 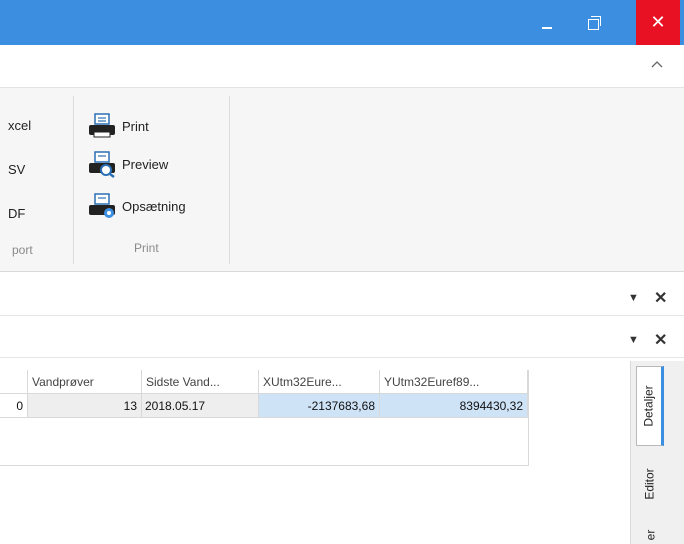 I want to click on export-group-label: port, so click(x=22, y=250).